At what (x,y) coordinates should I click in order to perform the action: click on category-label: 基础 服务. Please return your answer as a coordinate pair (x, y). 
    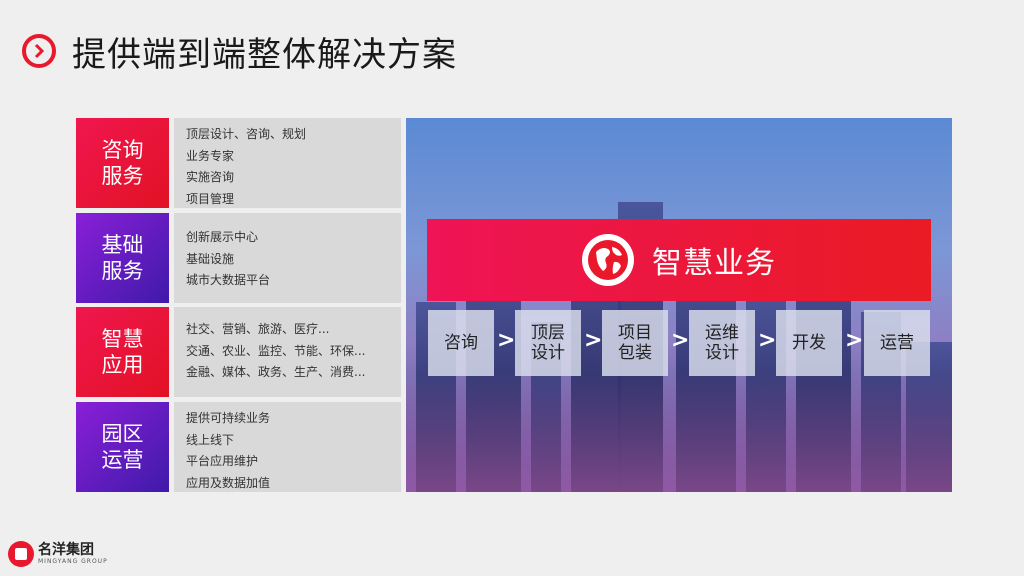
    Looking at the image, I should click on (122, 258).